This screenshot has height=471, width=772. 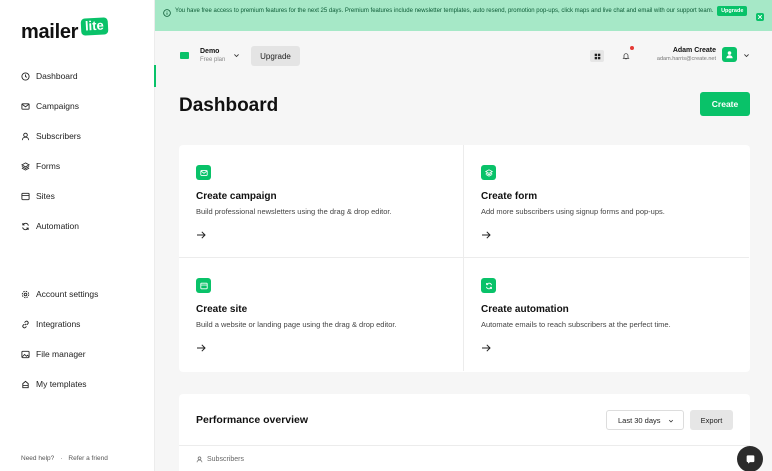 I want to click on workspace-plan: Free plan, so click(x=213, y=60).